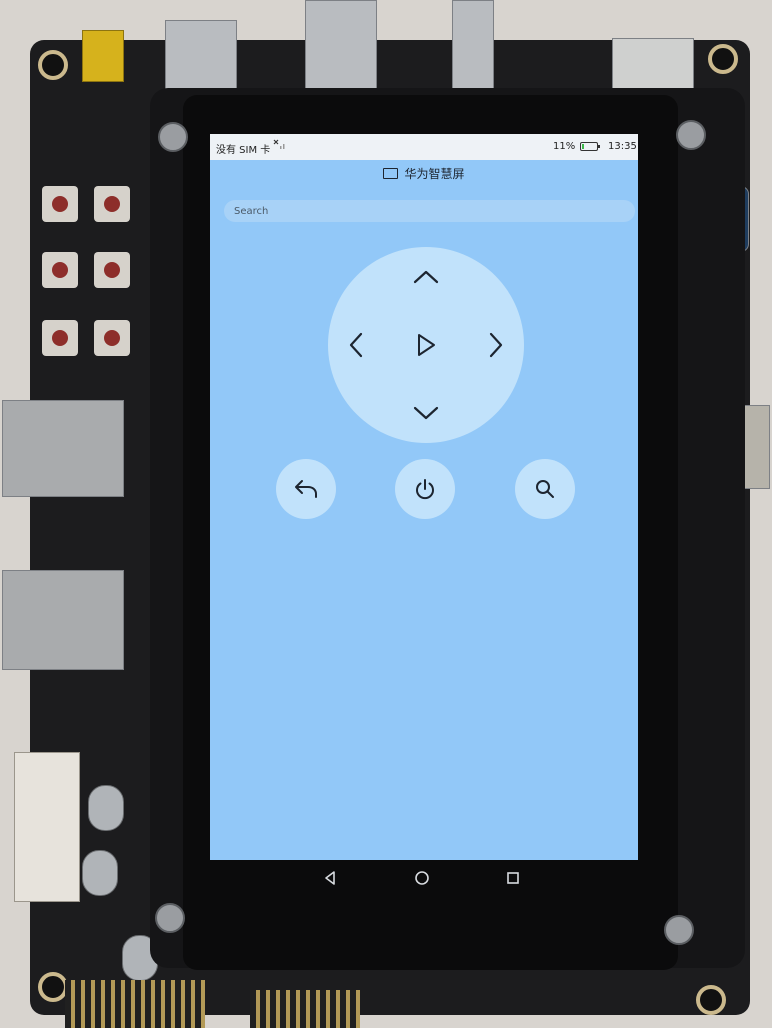  I want to click on dpad, so click(426, 345).